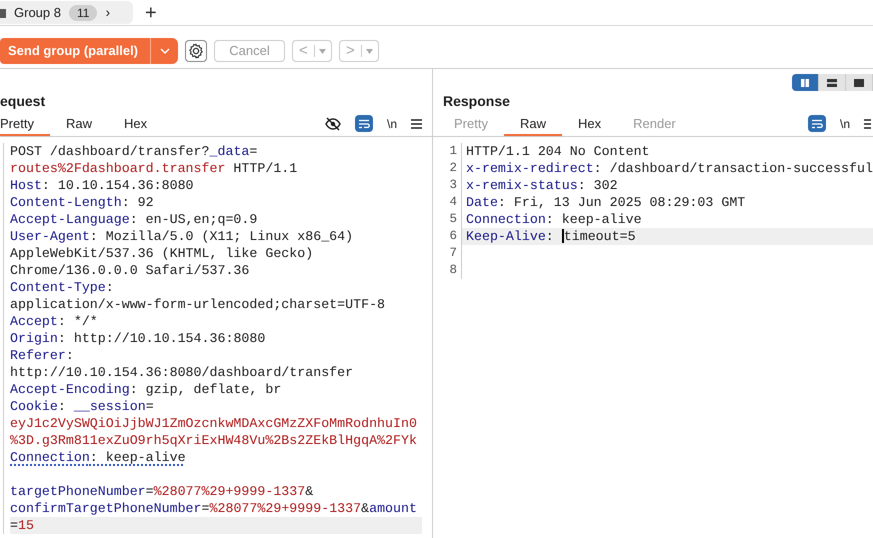 This screenshot has height=538, width=873. I want to click on code-line: %3D.g3Rm811exZuO9rh5qXriExHW48Vu%2Bs2ZEkBlHgqA%2FYk, so click(214, 440).